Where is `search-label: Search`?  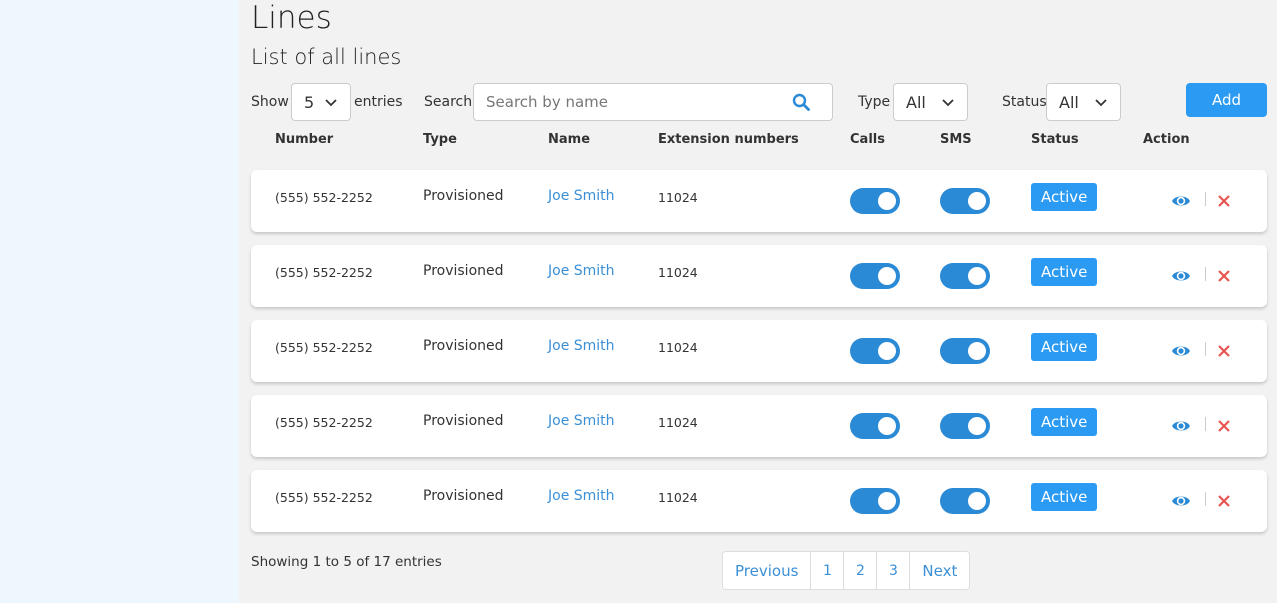
search-label: Search is located at coordinates (448, 102).